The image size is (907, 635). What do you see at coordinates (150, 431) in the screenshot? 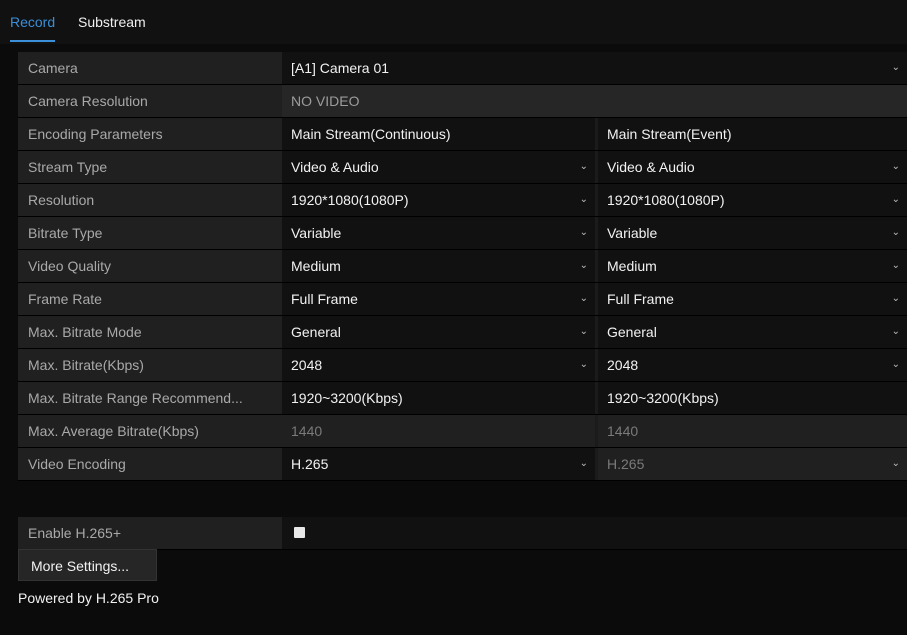
I see `average-bitrate-label: Max. Average Bitrate(Kbps)` at bounding box center [150, 431].